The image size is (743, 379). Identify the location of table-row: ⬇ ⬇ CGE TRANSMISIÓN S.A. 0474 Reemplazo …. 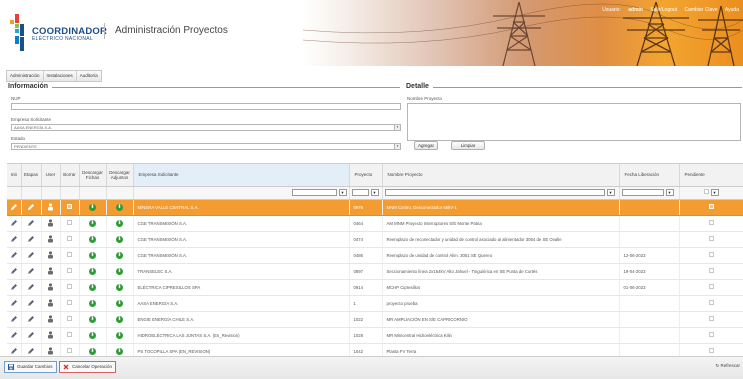
(375, 239).